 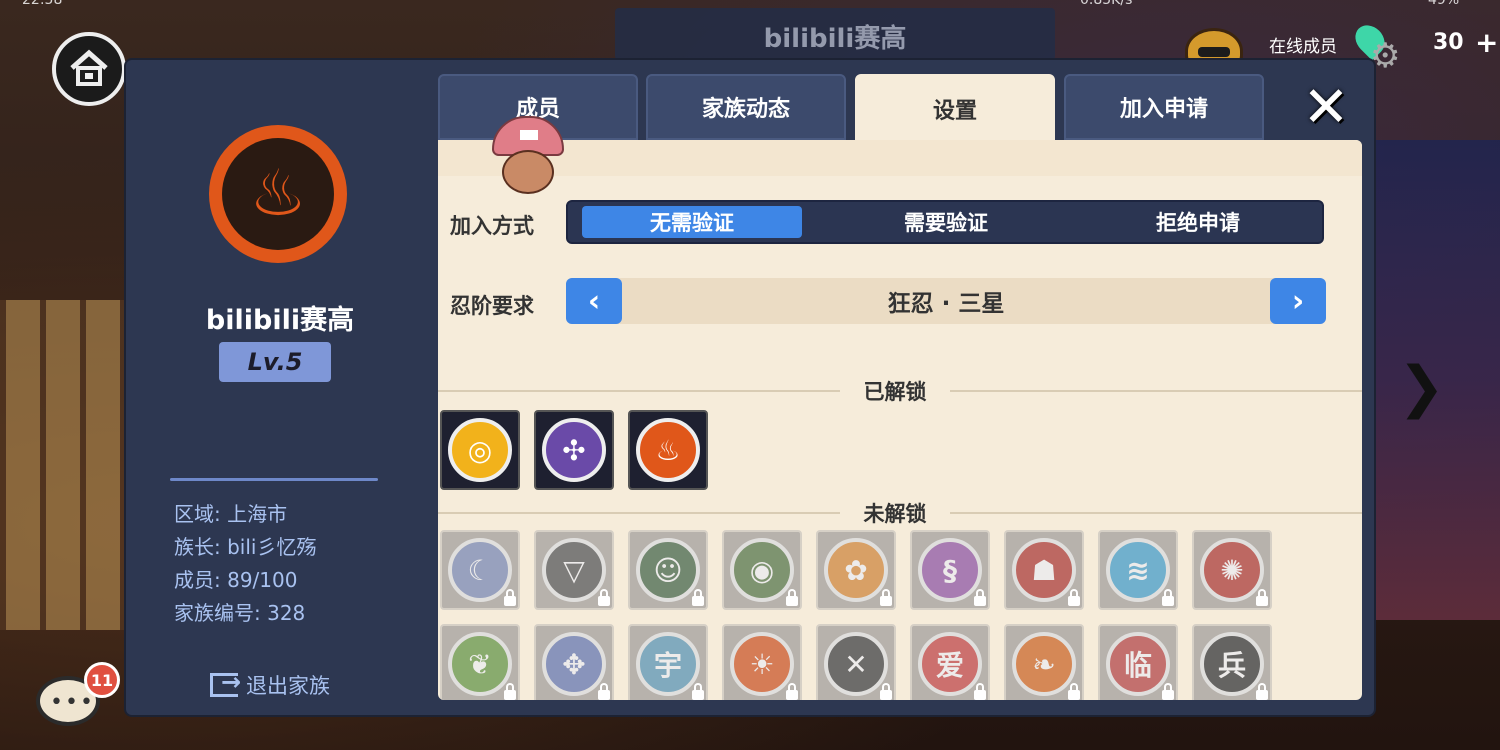 I want to click on tab-clan-news: 家族动态, so click(x=746, y=107).